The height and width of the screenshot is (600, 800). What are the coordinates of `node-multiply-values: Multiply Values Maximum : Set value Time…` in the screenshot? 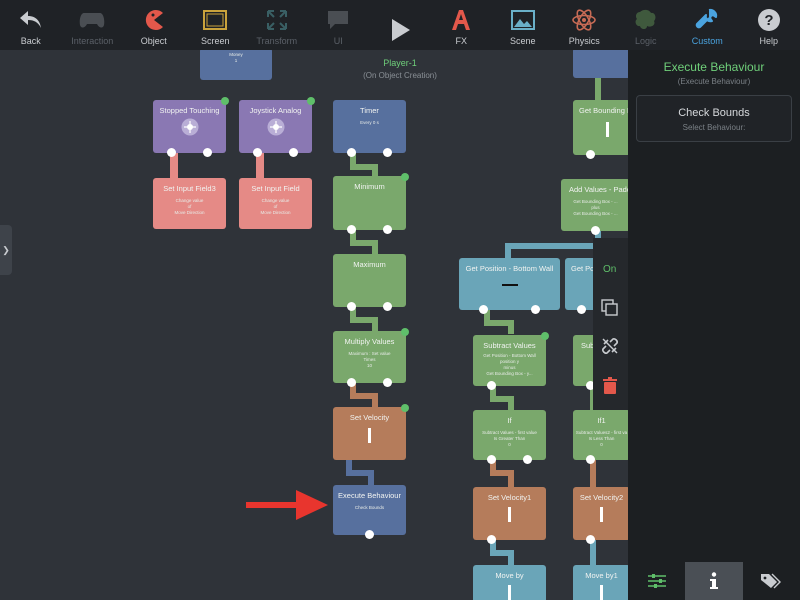 It's located at (371, 357).